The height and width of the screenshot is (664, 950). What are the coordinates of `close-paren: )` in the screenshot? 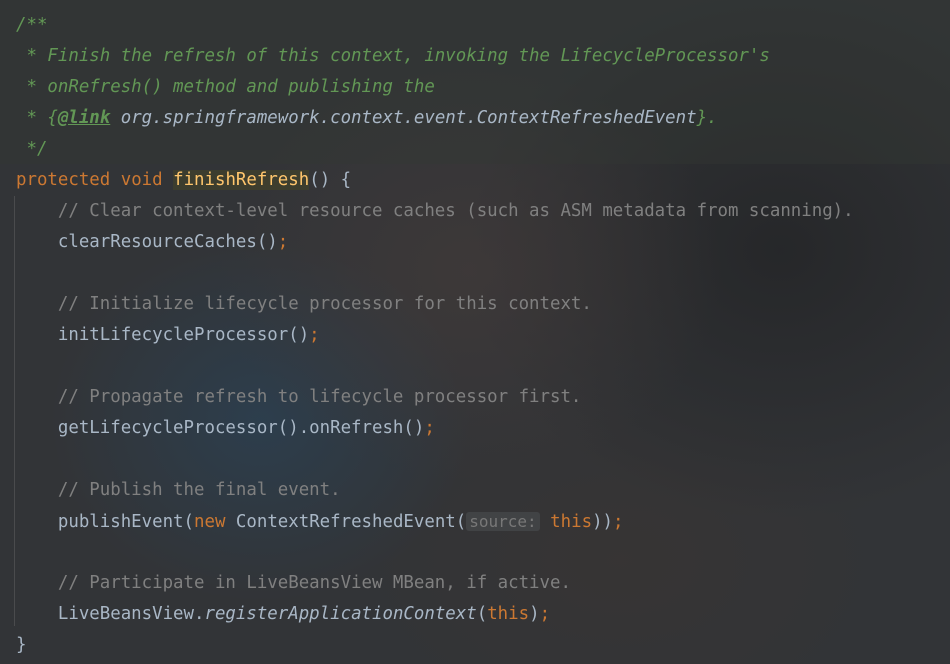 It's located at (534, 614).